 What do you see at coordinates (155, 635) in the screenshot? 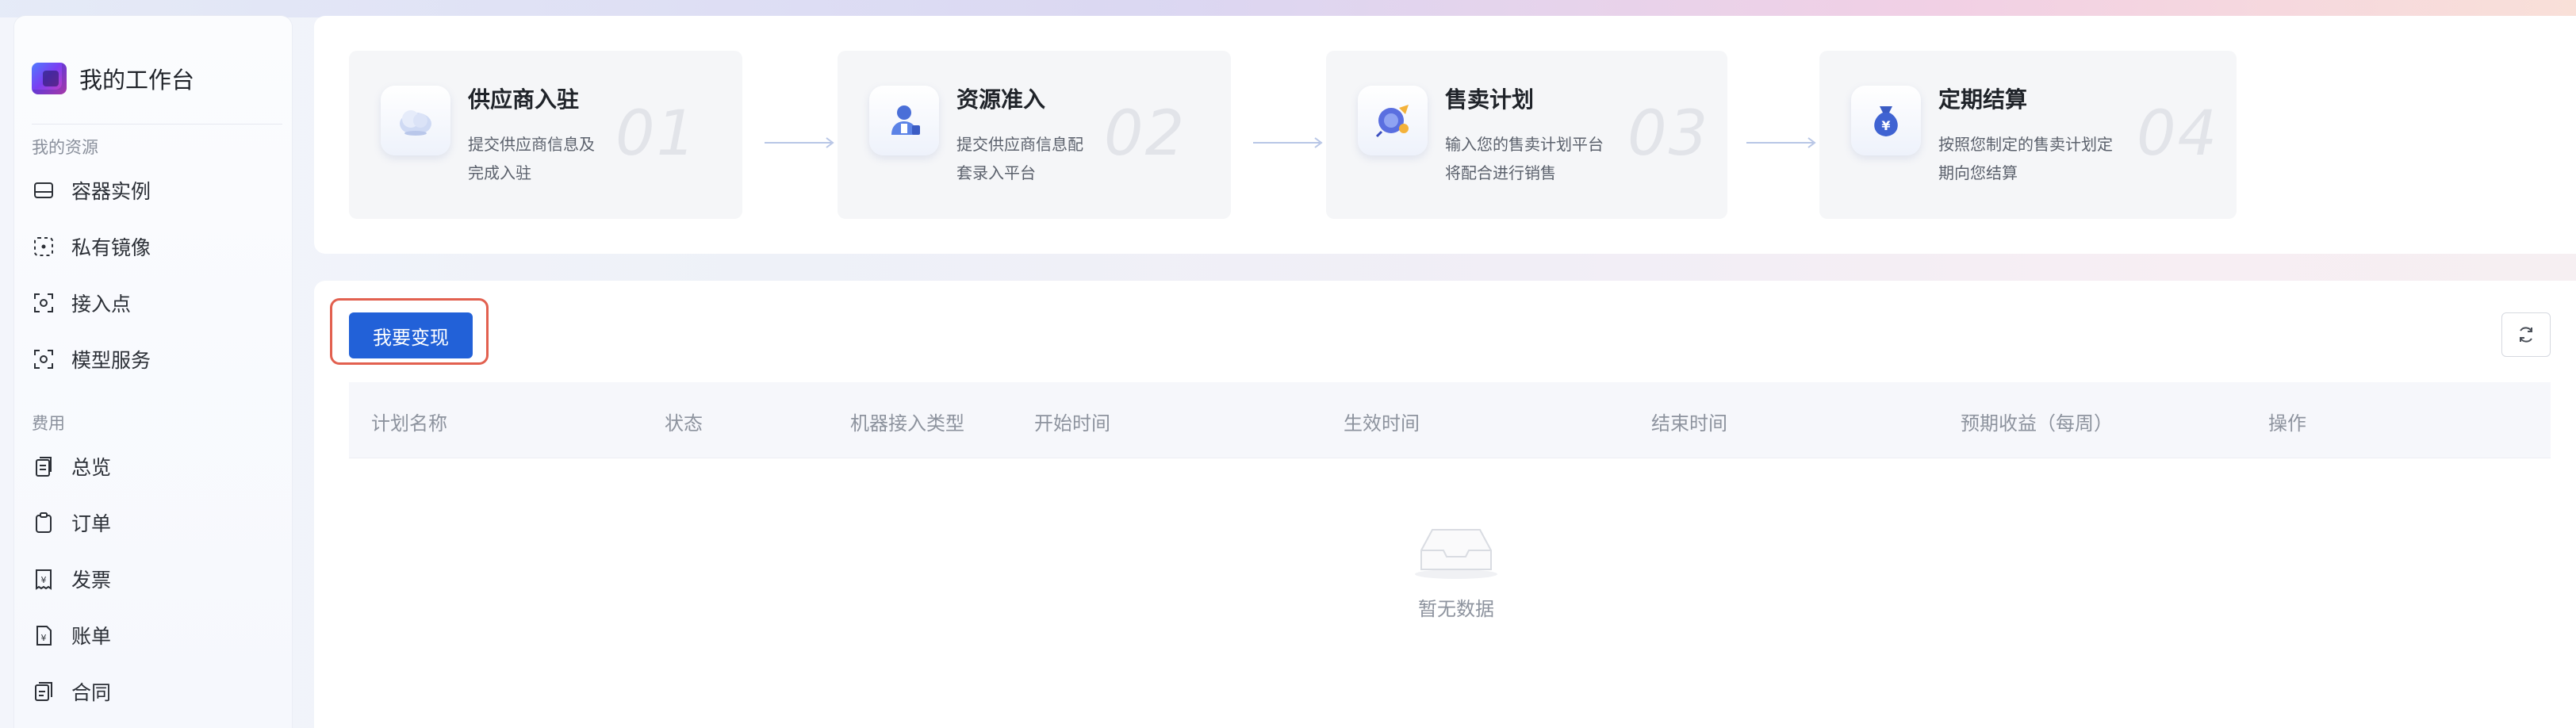
I see `sidebar-item-bill: ¥ 账单` at bounding box center [155, 635].